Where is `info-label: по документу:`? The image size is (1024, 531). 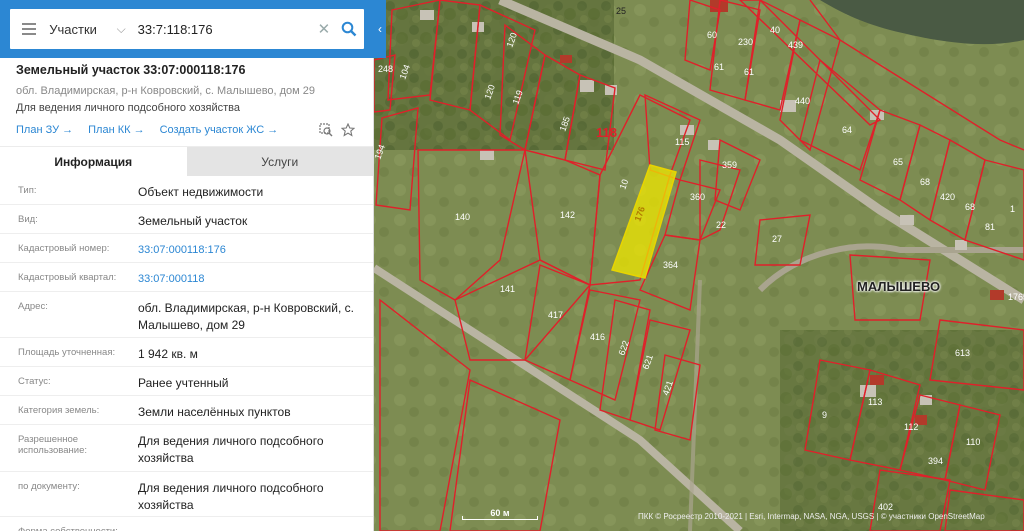 info-label: по документу: is located at coordinates (49, 486).